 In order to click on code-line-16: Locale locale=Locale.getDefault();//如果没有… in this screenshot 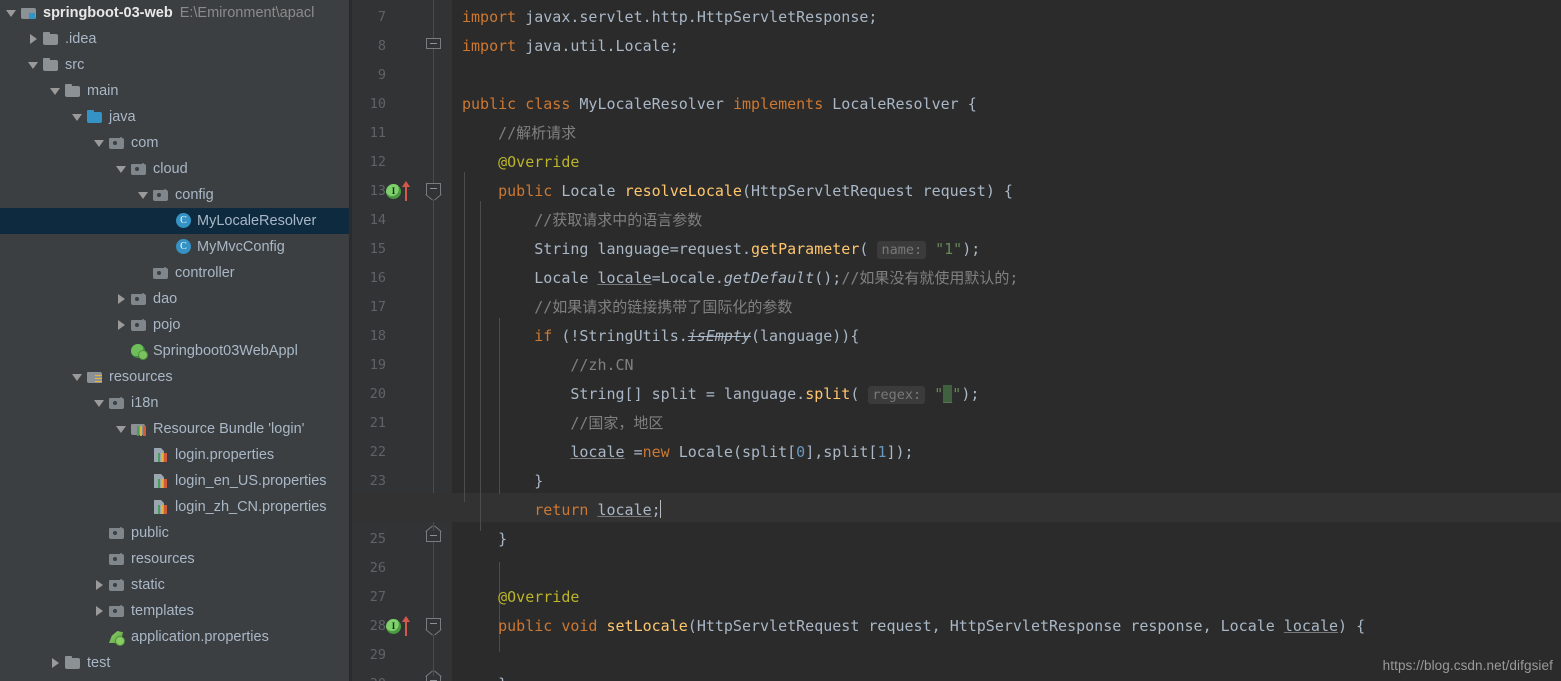, I will do `click(735, 278)`.